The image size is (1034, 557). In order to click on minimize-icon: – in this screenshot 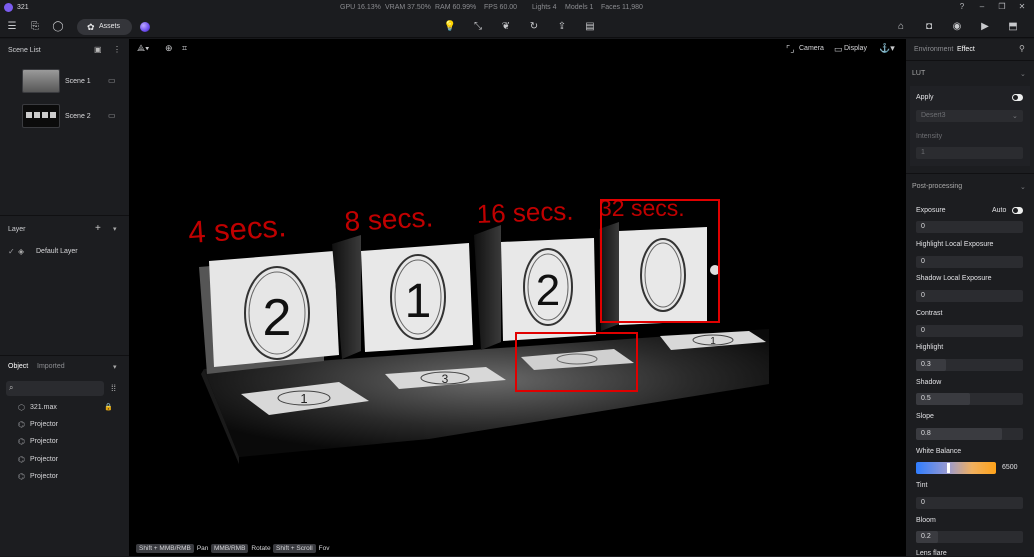, I will do `click(982, 7)`.